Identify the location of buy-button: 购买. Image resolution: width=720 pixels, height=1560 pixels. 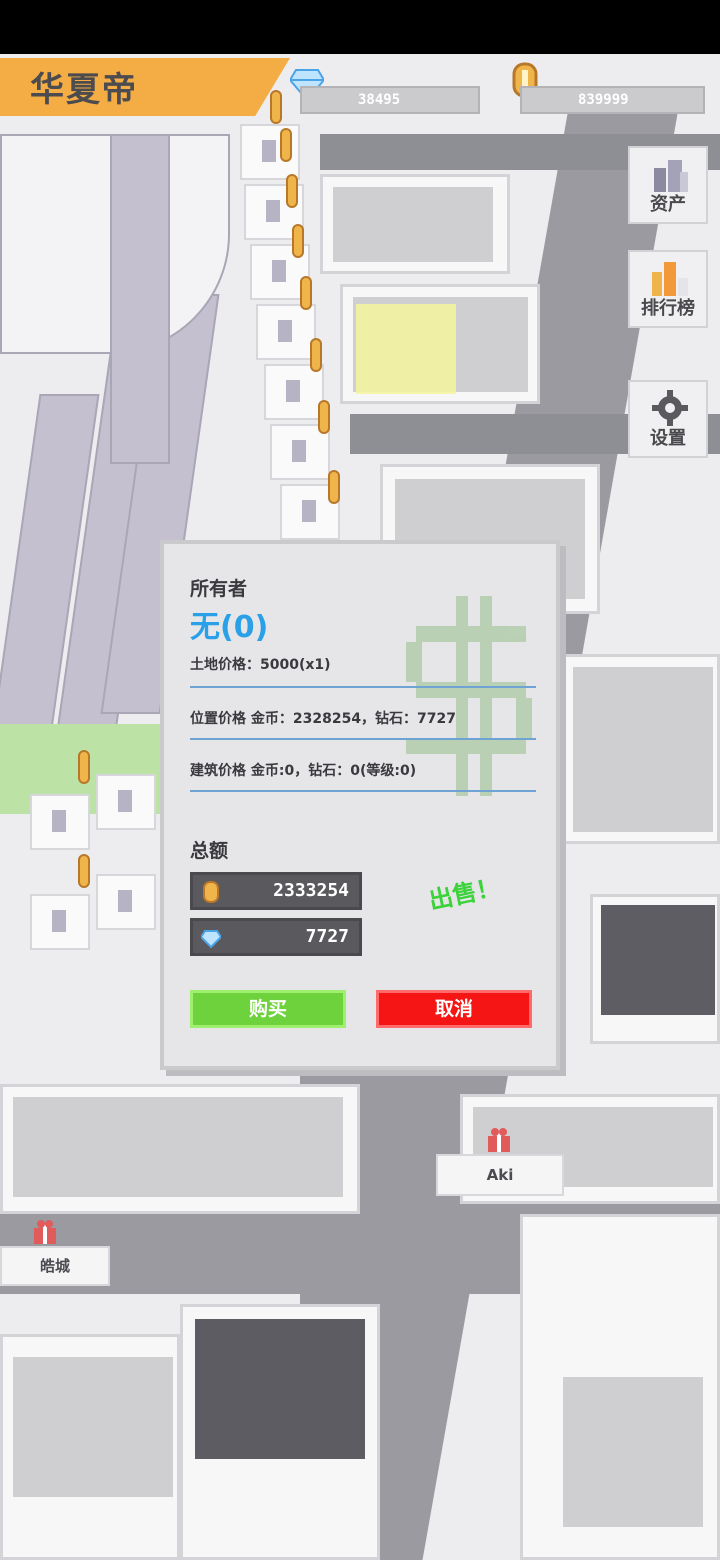
(268, 1009).